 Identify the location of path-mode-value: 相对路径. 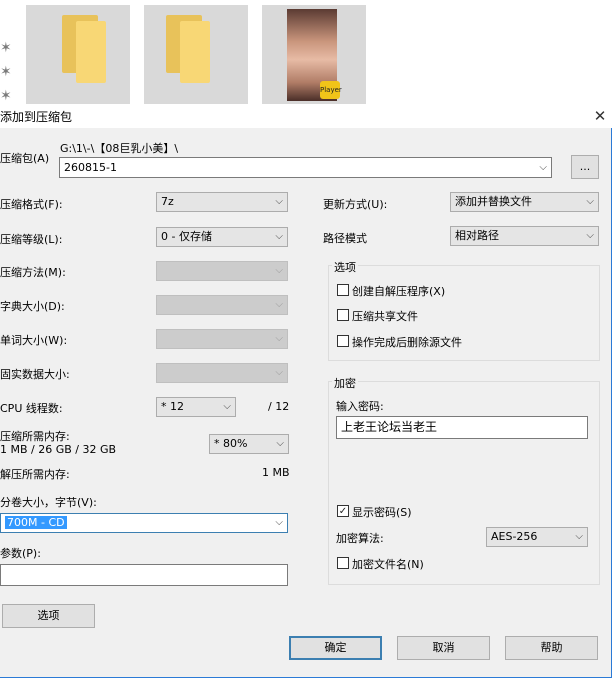
(477, 235).